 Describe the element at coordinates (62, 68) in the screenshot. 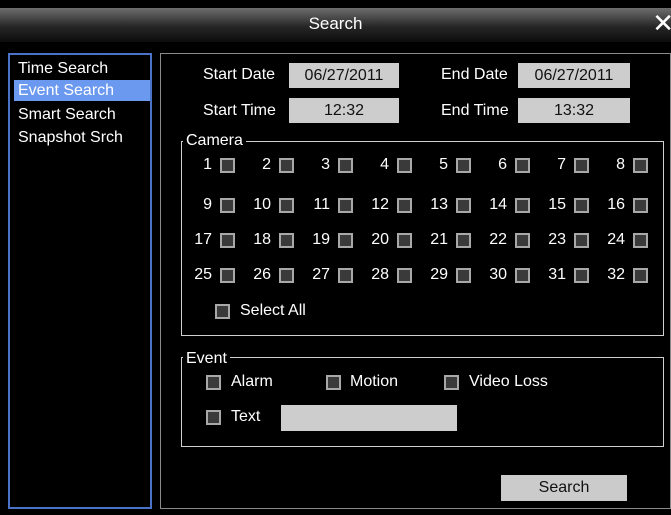

I see `sidebar-item-time-search: Time Search` at that location.